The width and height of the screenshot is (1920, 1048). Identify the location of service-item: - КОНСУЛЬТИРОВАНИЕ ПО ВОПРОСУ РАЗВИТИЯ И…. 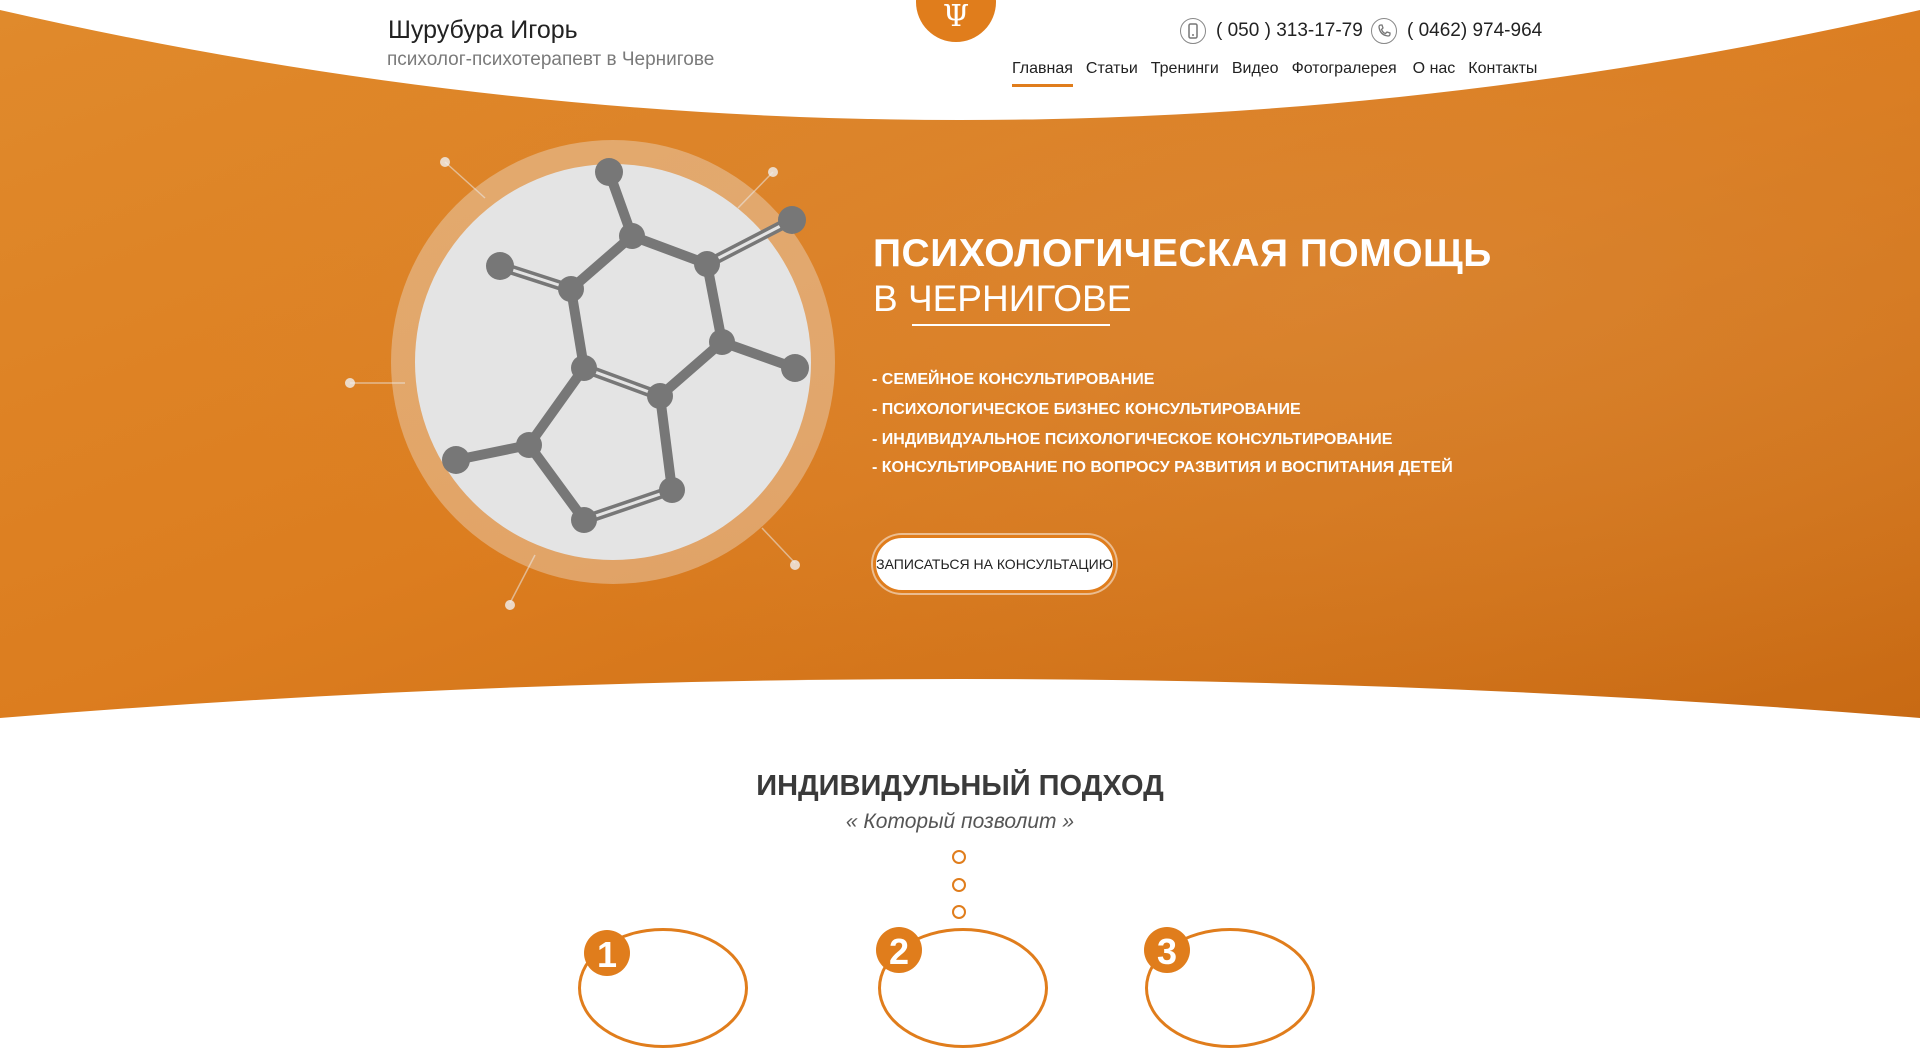
(1162, 467).